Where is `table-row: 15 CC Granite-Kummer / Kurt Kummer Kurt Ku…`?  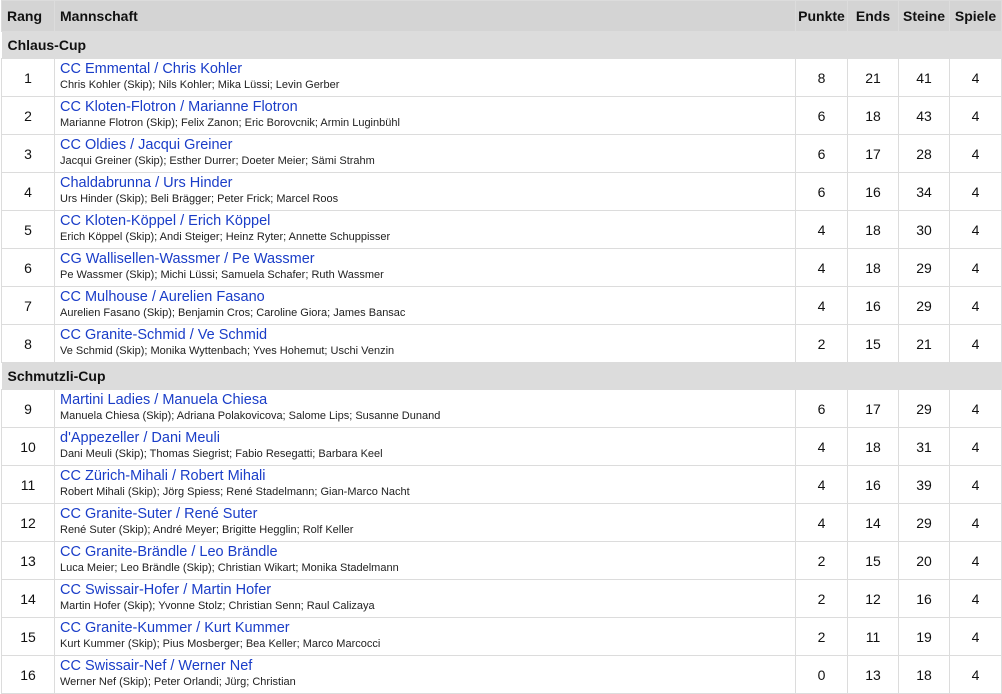 table-row: 15 CC Granite-Kummer / Kurt Kummer Kurt Ku… is located at coordinates (501, 636).